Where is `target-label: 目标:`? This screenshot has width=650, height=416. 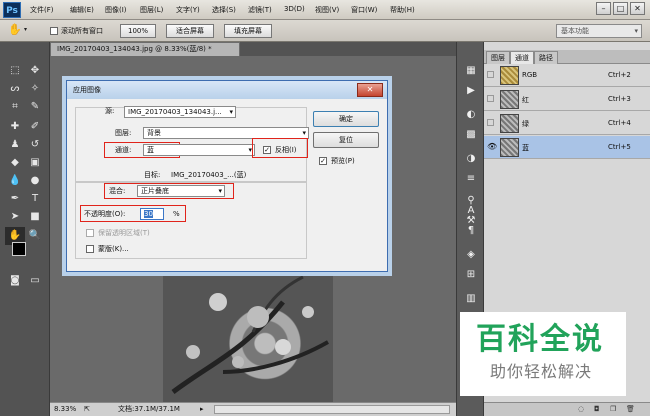
target-label: 目标: is located at coordinates (152, 175).